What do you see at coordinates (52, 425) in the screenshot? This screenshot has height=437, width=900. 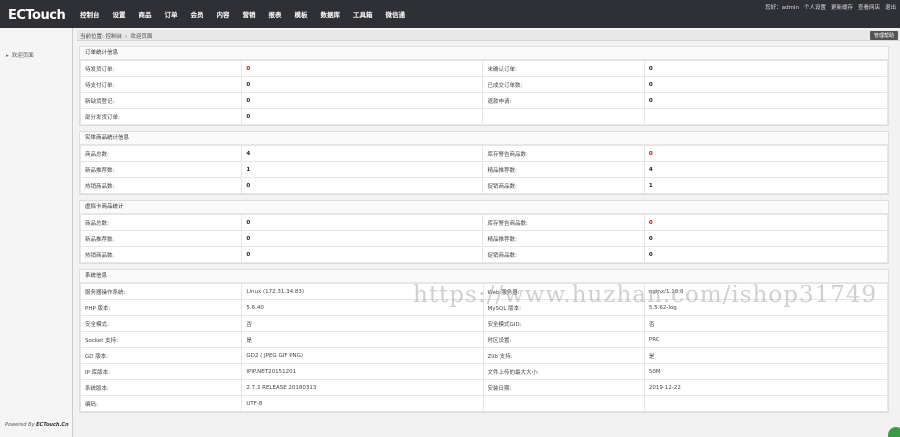 I see `powered-brand-link: ECTouch.Cn` at bounding box center [52, 425].